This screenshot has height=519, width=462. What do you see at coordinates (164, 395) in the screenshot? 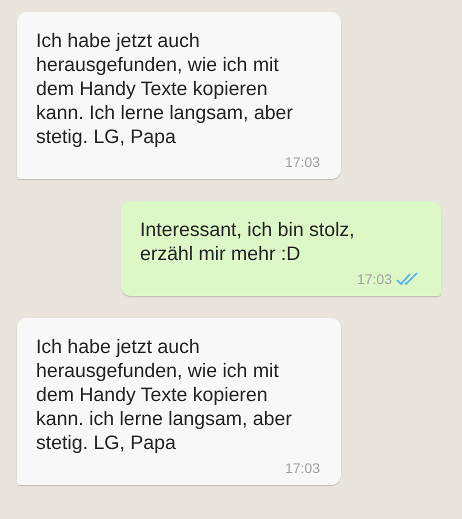
I see `message-text: Ich habe jetzt auch herausgefunden, wie ich mit dem Handy Texte kopieren kann. ich lerne langsam, aber stetig. LG, Papa` at bounding box center [164, 395].